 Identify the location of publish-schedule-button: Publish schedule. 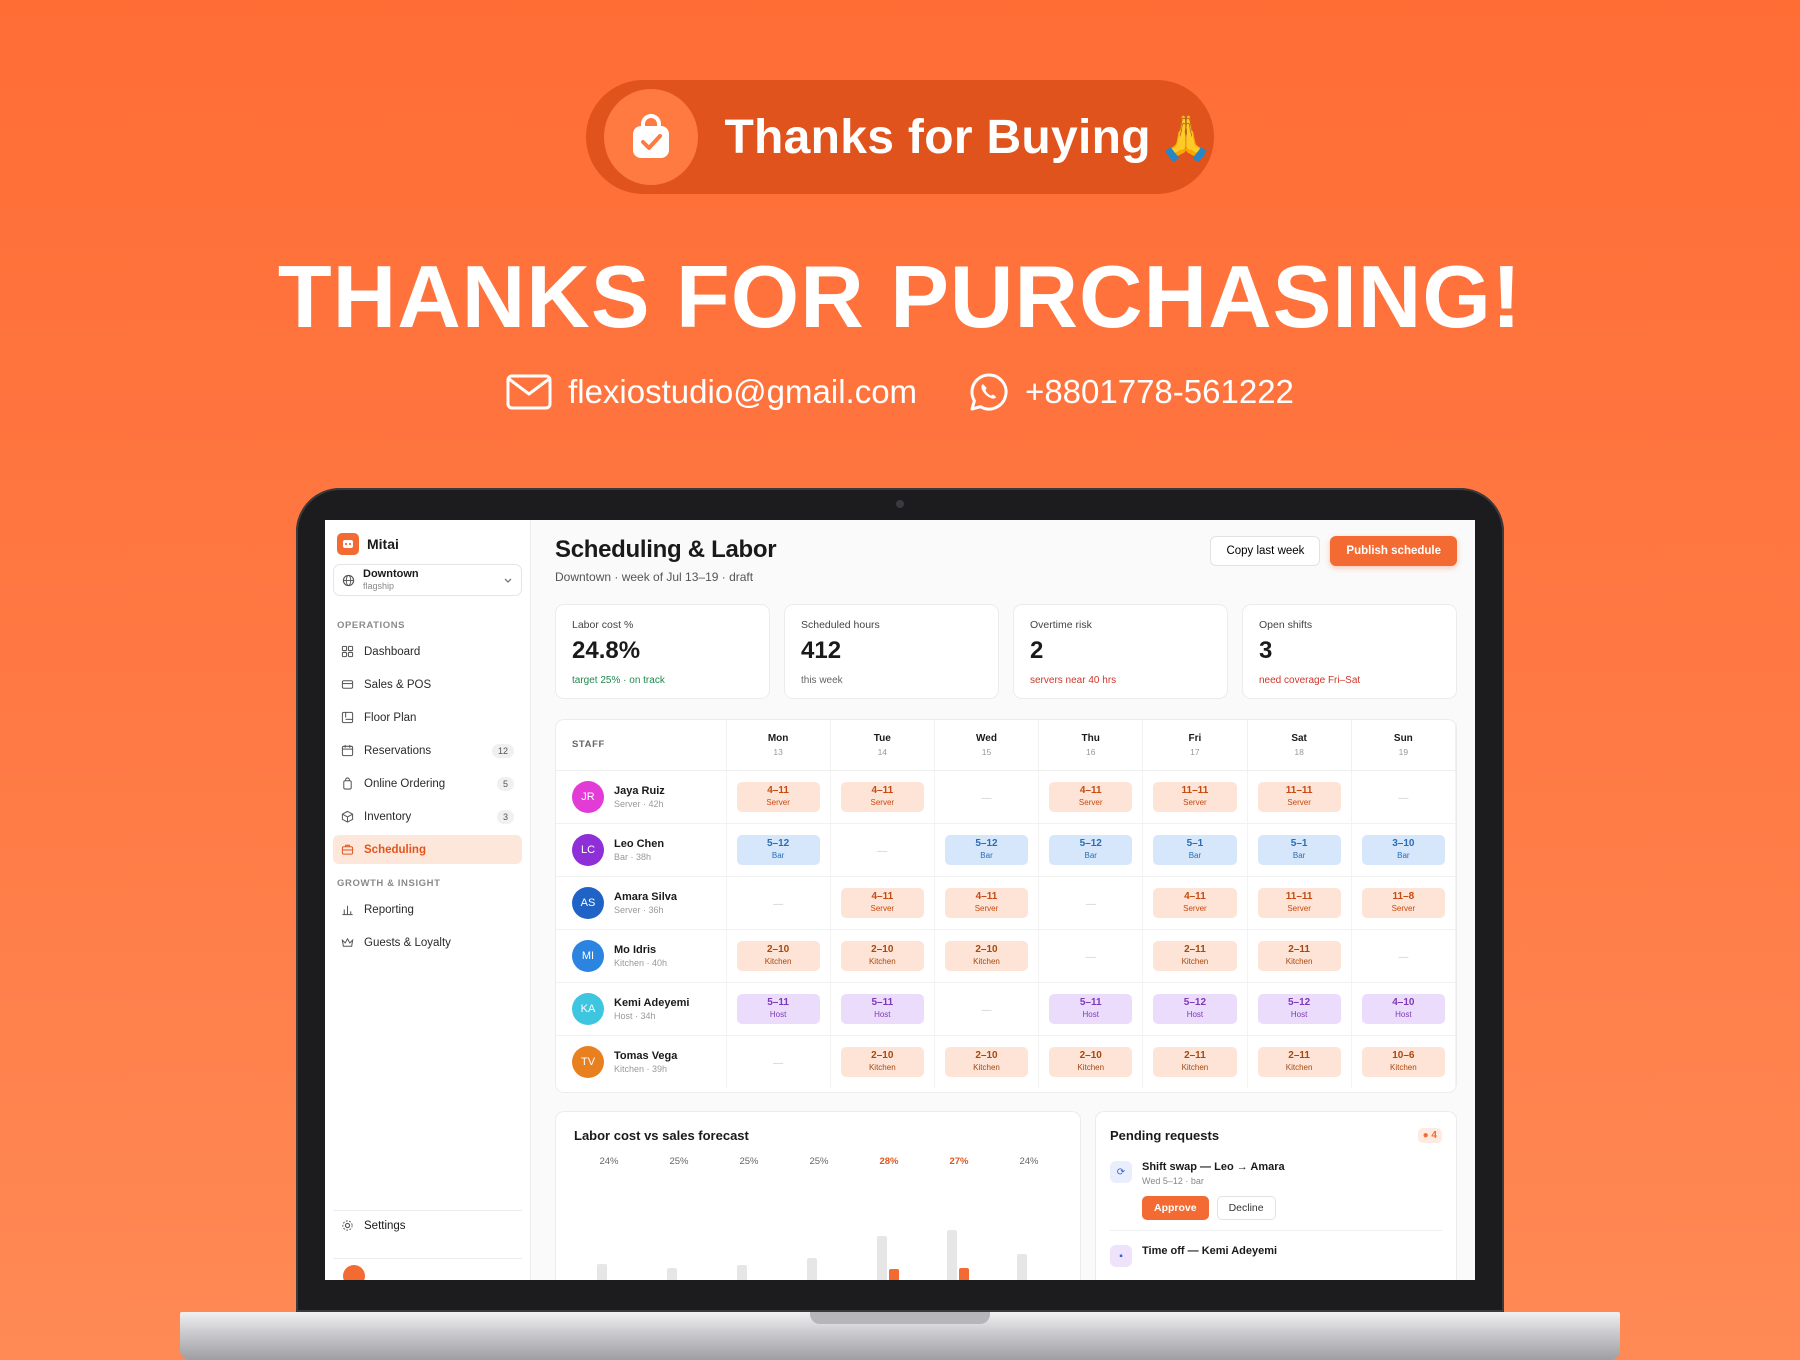
(1393, 551).